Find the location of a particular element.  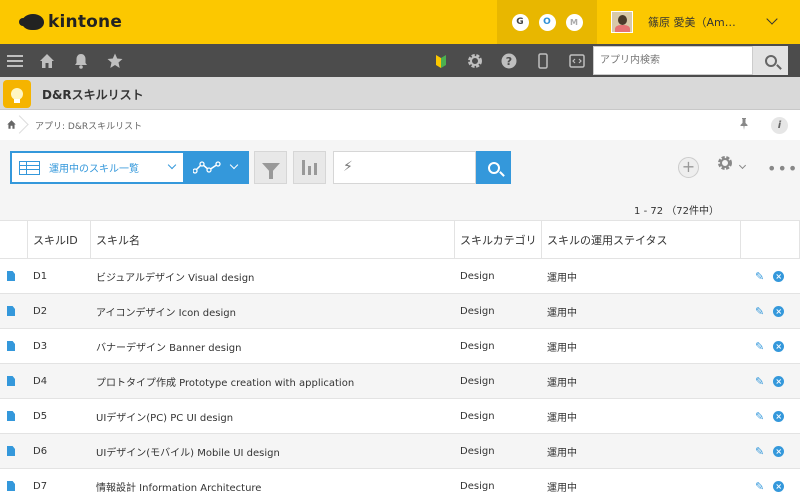

header-blank is located at coordinates (14, 239).